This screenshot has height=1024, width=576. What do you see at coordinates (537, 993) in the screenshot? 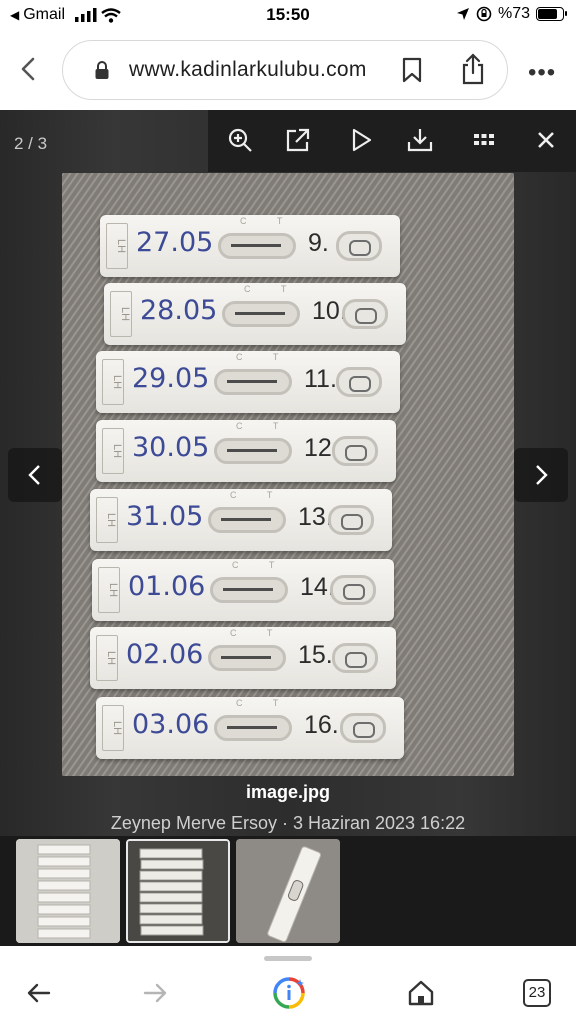
I see `tab-switcher-button: 23` at bounding box center [537, 993].